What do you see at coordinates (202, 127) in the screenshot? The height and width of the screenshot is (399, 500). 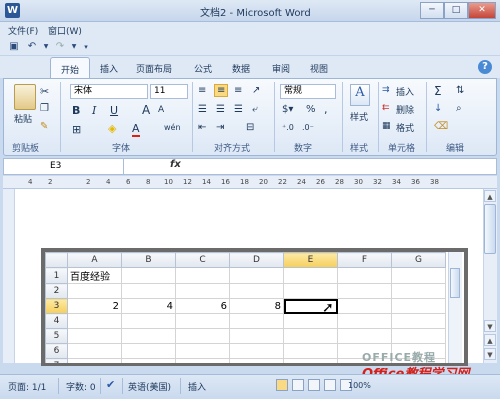 I see `decrease-indent-icon: ⇤` at bounding box center [202, 127].